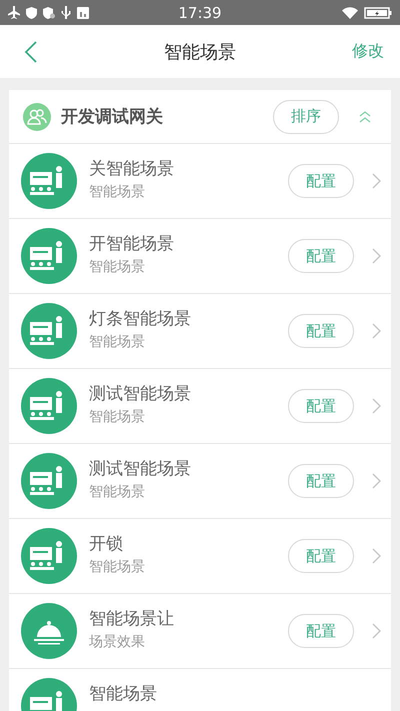 The image size is (400, 711). I want to click on scene-subtitle: 场景效果, so click(117, 642).